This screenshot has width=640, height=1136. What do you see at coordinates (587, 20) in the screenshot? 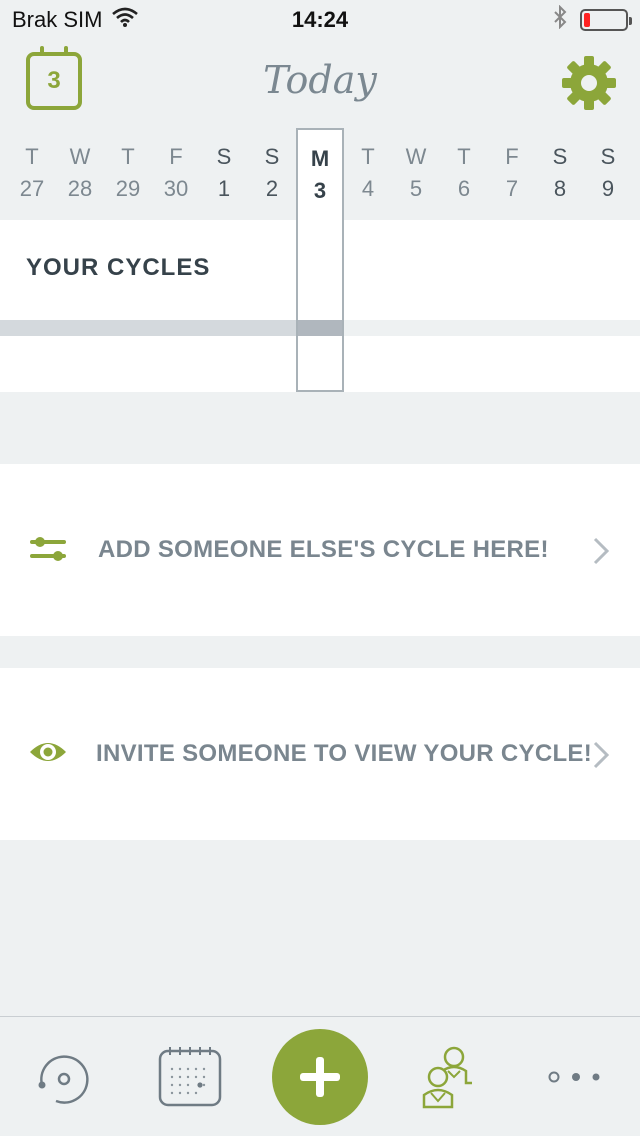
I see `battery-level` at bounding box center [587, 20].